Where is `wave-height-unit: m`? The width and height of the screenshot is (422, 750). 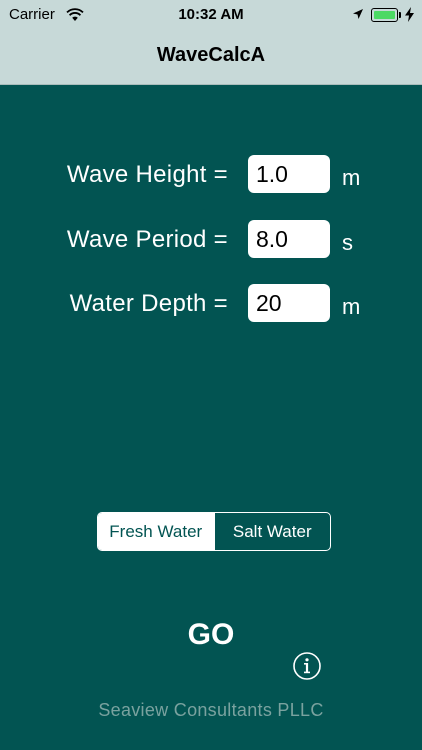
wave-height-unit: m is located at coordinates (351, 177).